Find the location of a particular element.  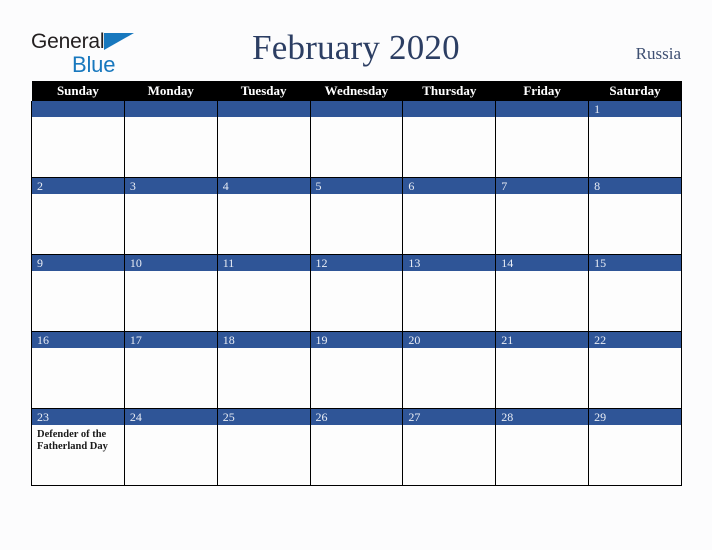

day-cell: 22 is located at coordinates (635, 370).